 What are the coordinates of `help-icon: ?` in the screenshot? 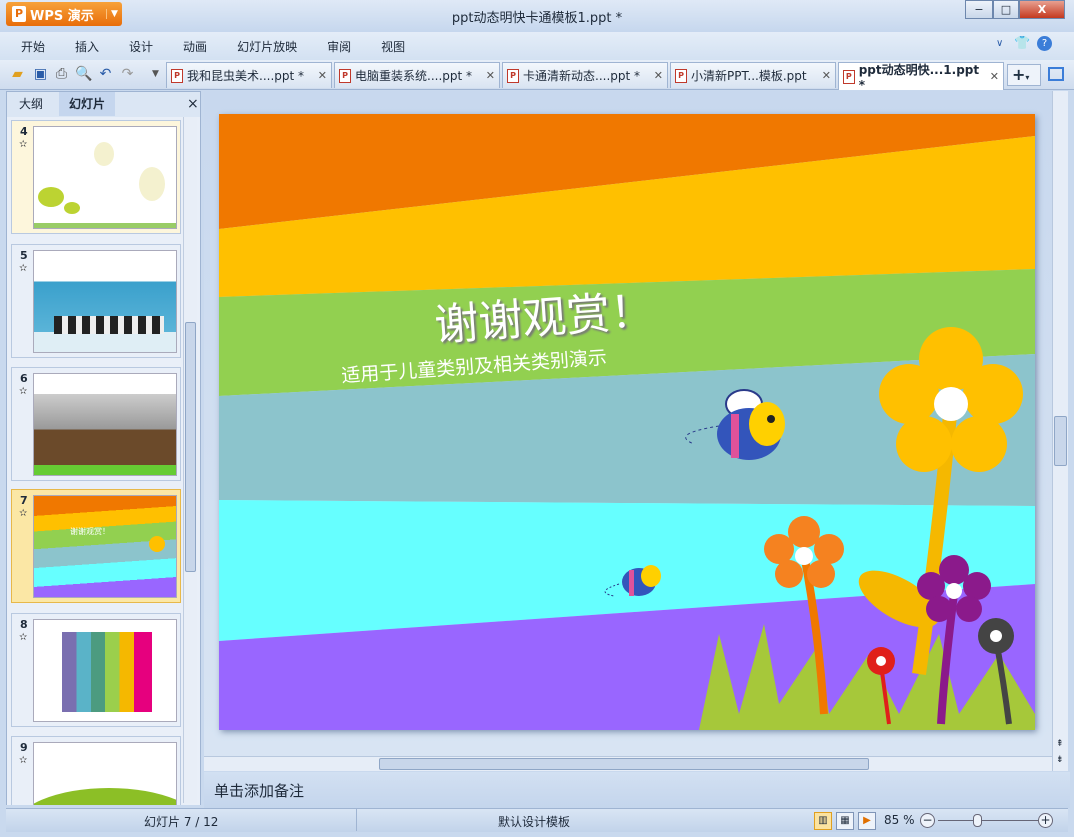 It's located at (1044, 43).